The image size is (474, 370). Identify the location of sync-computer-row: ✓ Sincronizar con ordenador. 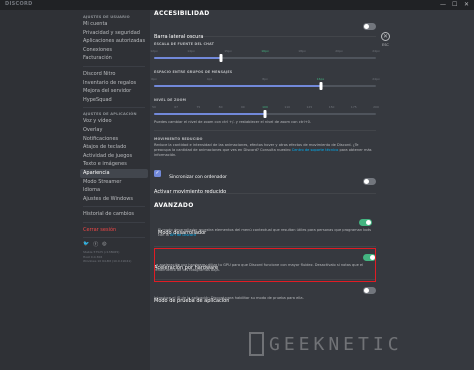
(265, 171).